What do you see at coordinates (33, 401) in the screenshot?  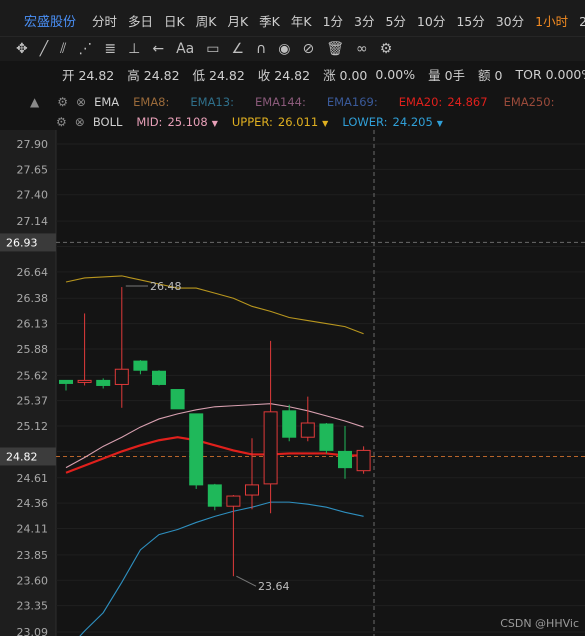 I see `y-tick-label: 25.37` at bounding box center [33, 401].